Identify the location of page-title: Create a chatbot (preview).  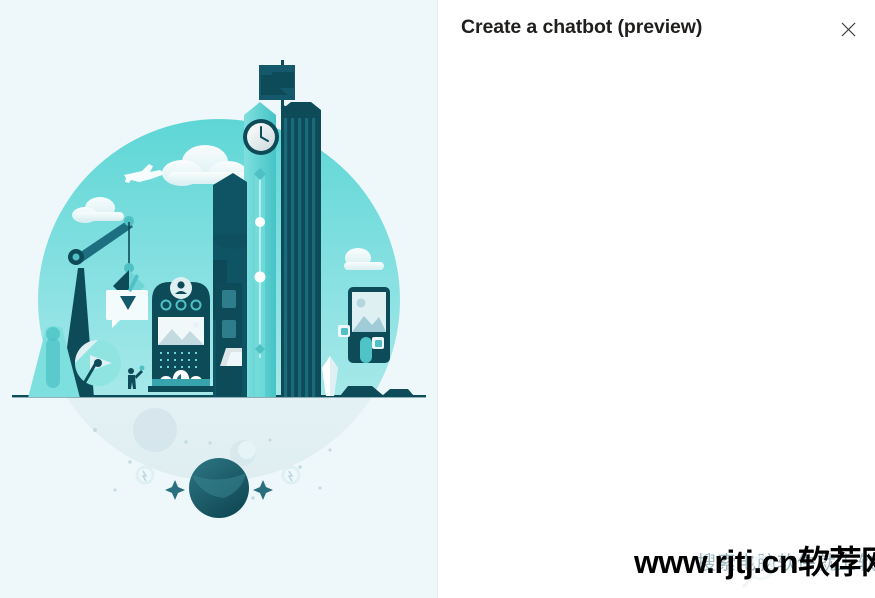
(582, 27).